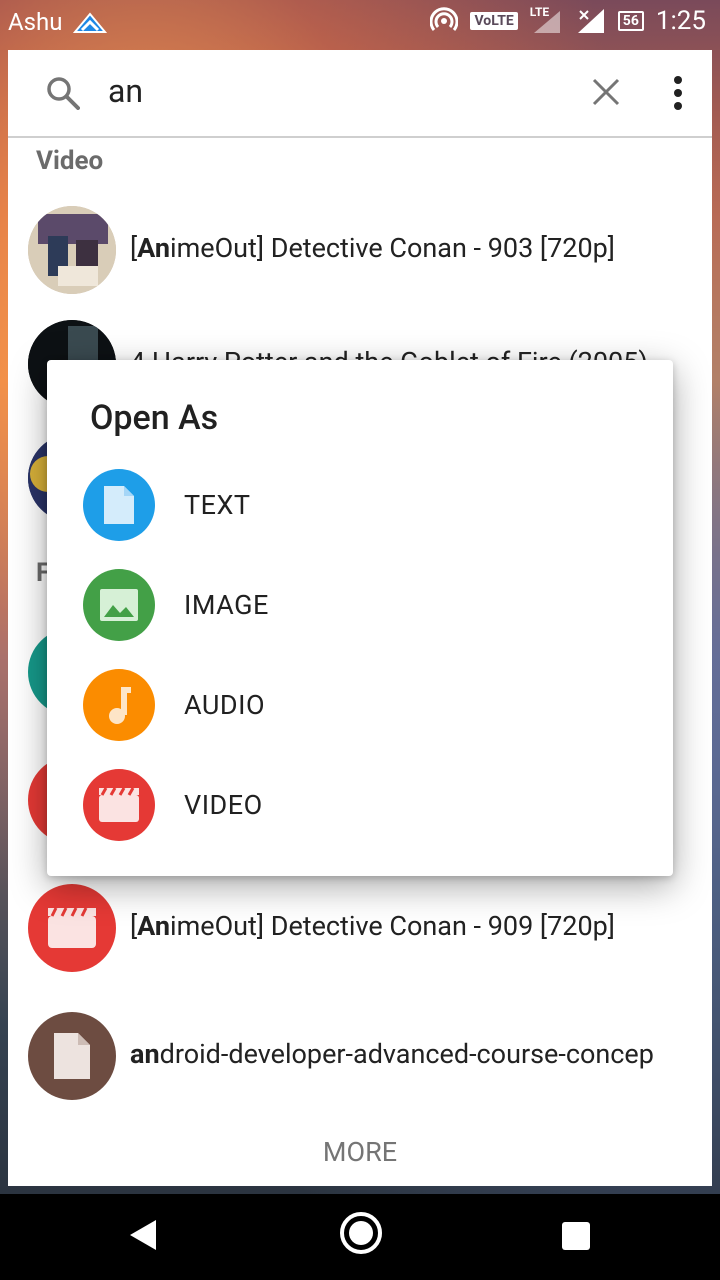  I want to click on audio-option-circle, so click(119, 705).